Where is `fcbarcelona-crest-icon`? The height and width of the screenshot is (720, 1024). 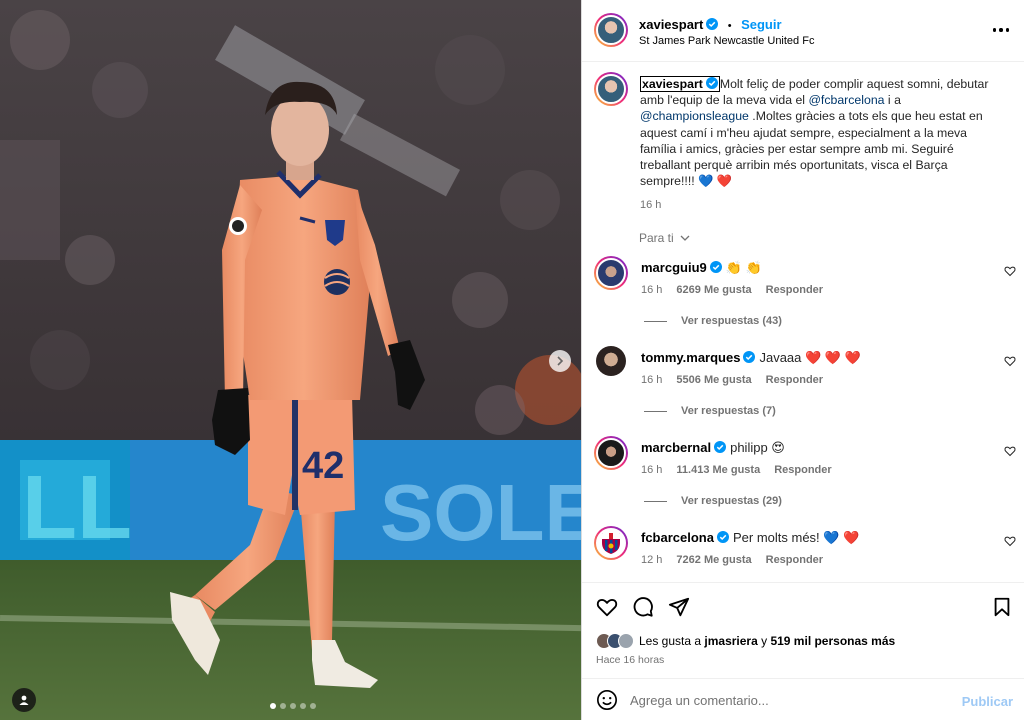
fcbarcelona-crest-icon is located at coordinates (611, 543).